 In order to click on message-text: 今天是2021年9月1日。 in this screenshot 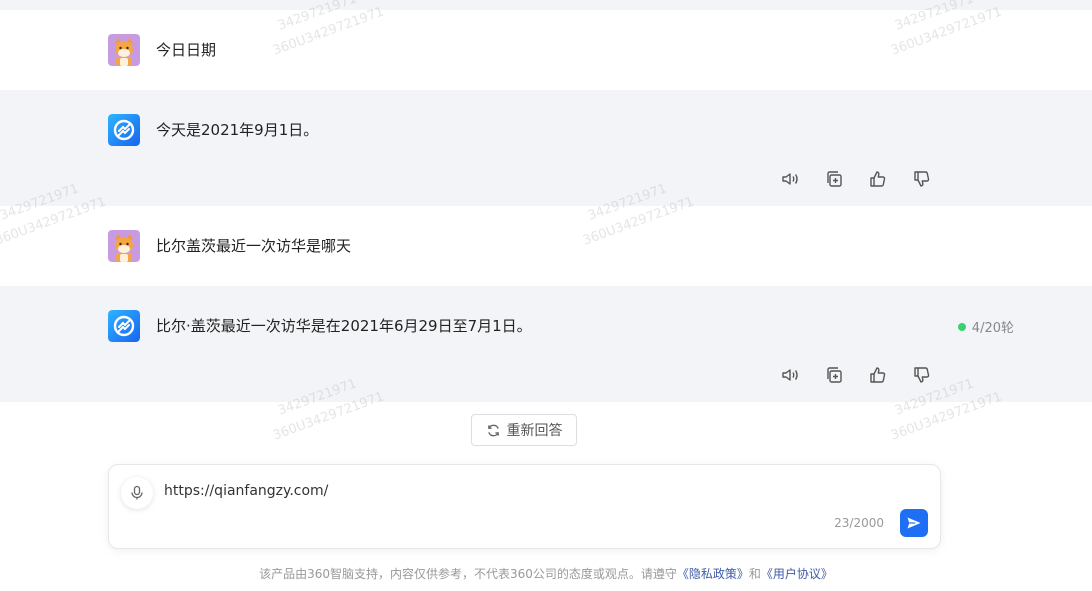, I will do `click(237, 130)`.